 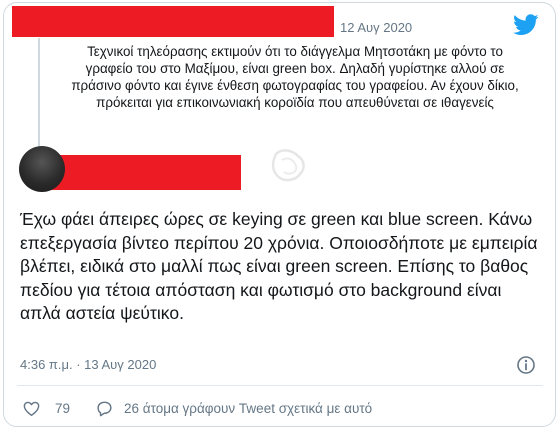 What do you see at coordinates (280, 385) in the screenshot?
I see `divider` at bounding box center [280, 385].